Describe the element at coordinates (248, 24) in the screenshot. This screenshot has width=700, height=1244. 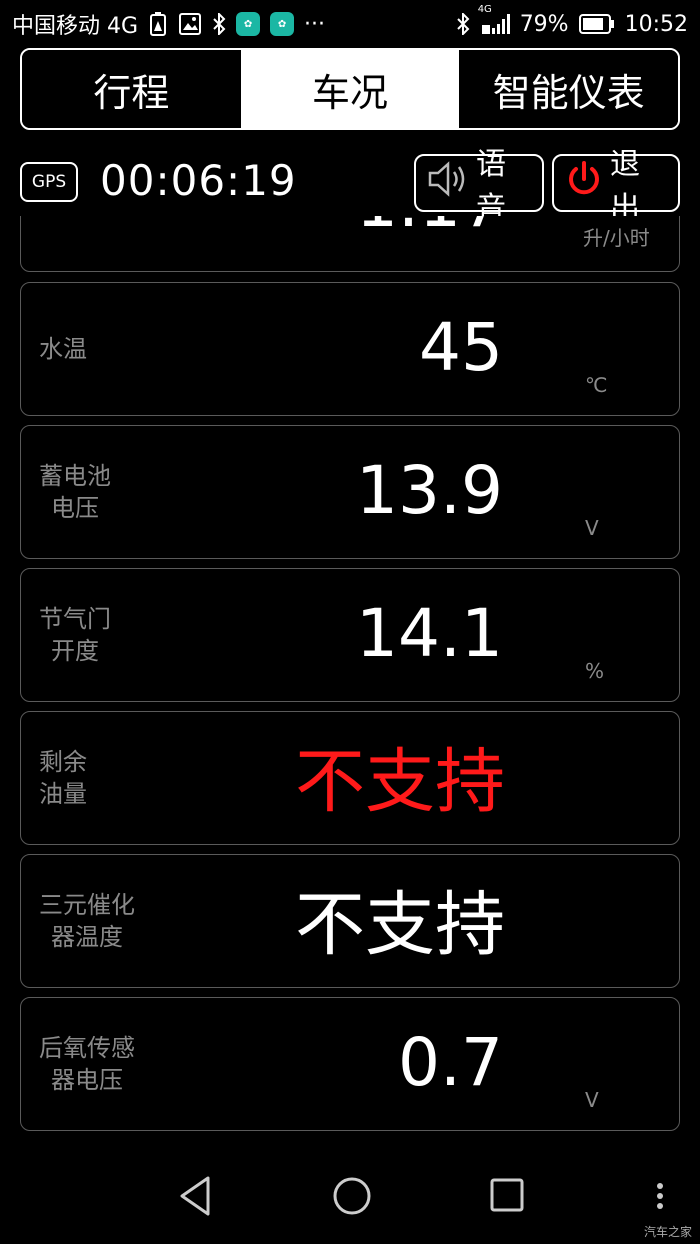
I see `huawei-app-icon: ✿` at that location.